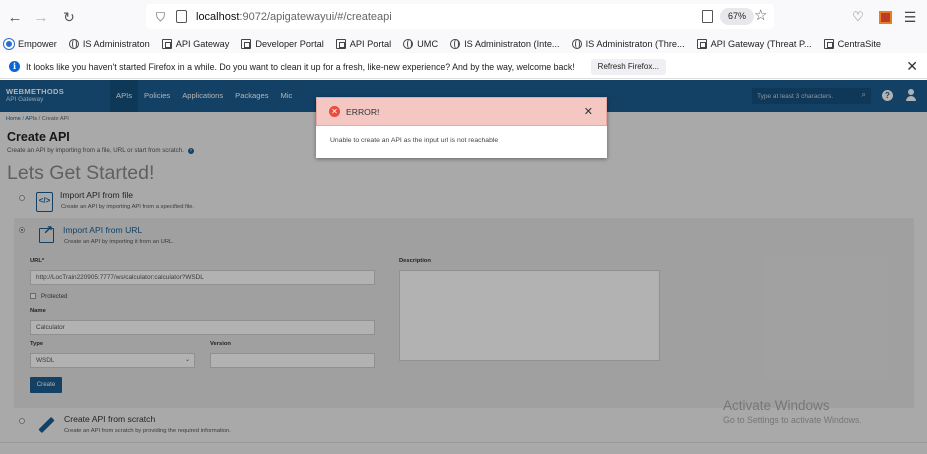  I want to click on zoom-level: 67%, so click(737, 16).